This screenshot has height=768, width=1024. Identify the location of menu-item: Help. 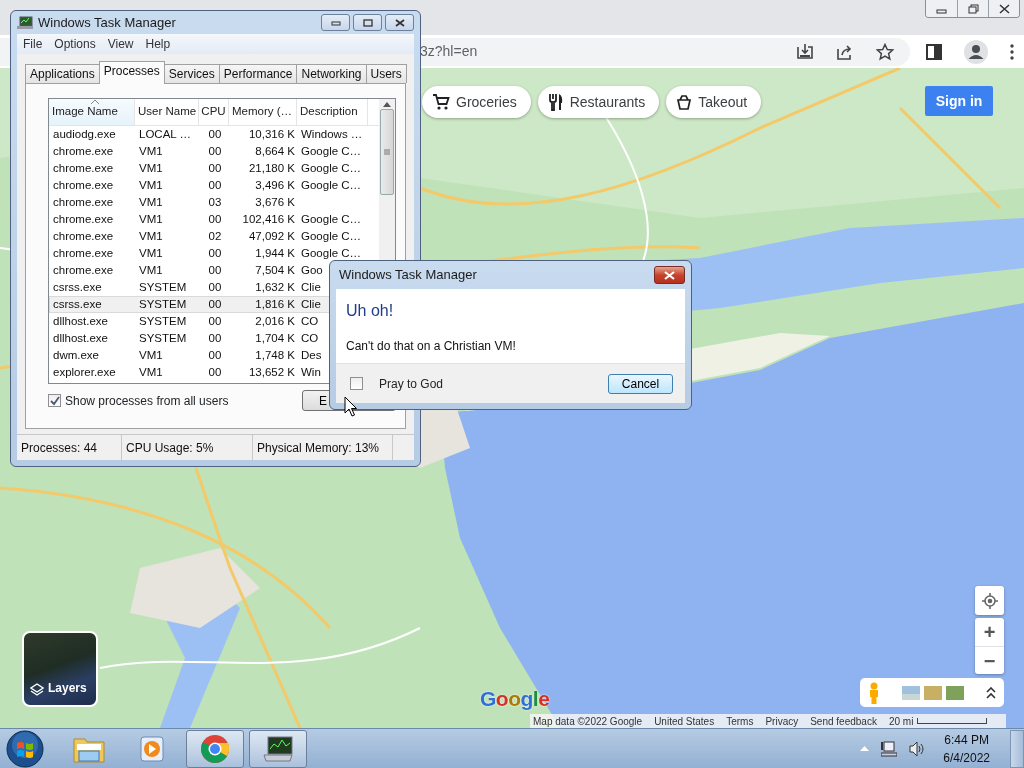
(158, 44).